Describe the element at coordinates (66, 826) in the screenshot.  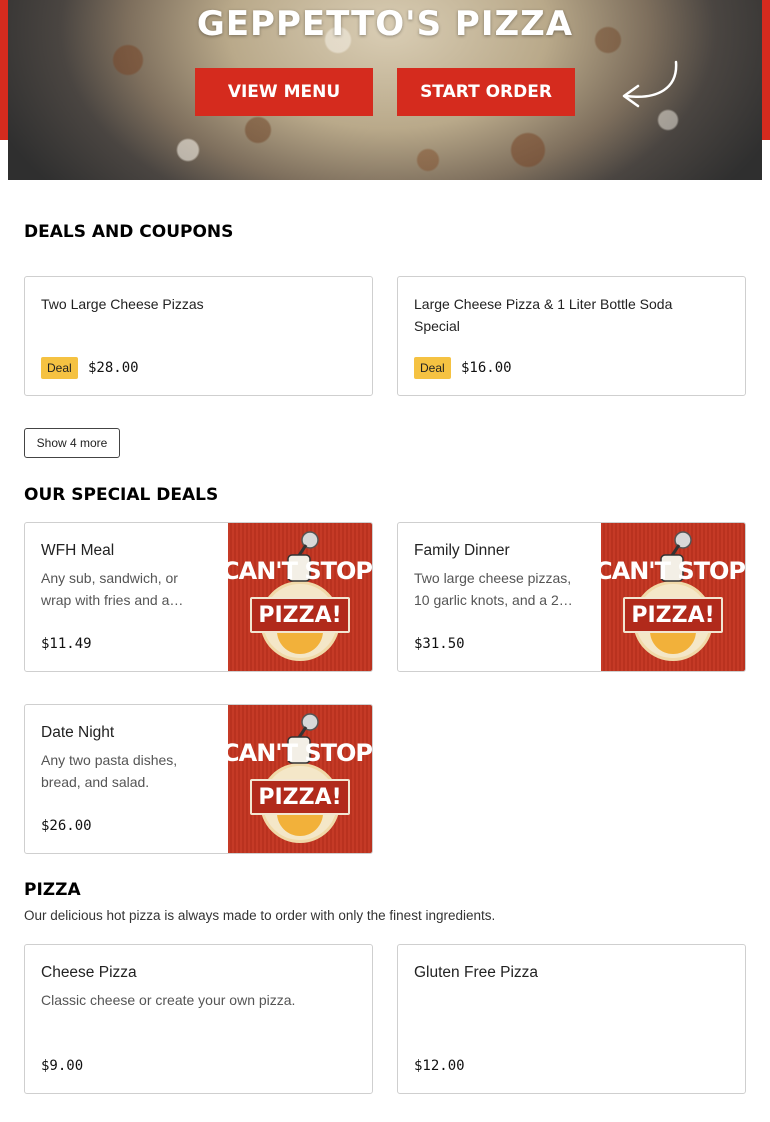
I see `item-price: $26.00` at that location.